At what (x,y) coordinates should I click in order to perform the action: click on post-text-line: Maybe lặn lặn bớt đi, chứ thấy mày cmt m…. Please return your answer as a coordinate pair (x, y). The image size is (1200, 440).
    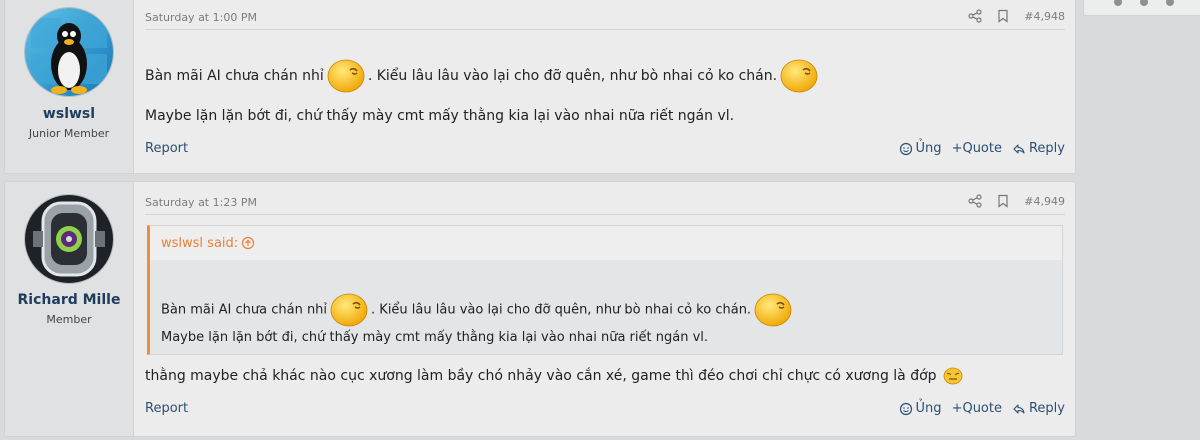
    Looking at the image, I should click on (440, 116).